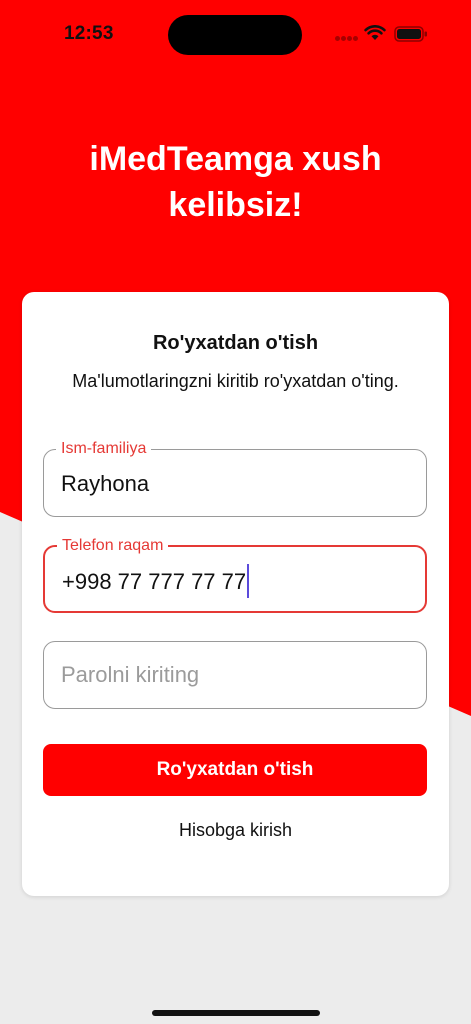 The width and height of the screenshot is (471, 1024). Describe the element at coordinates (104, 449) in the screenshot. I see `name-field-label: Ism-familiya` at that location.